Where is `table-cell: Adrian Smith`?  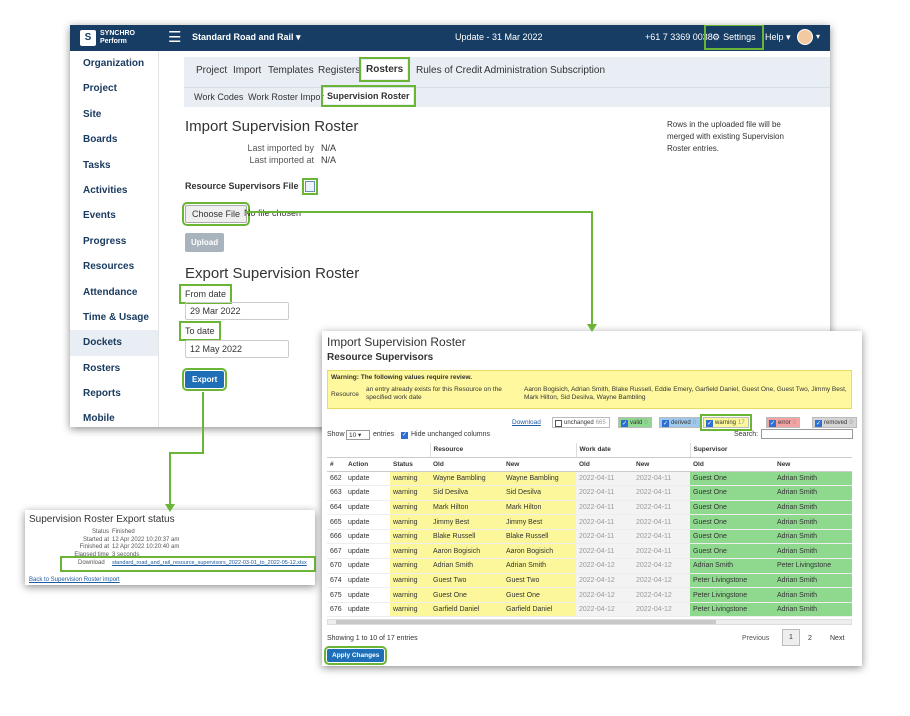
table-cell: Adrian Smith is located at coordinates (466, 566).